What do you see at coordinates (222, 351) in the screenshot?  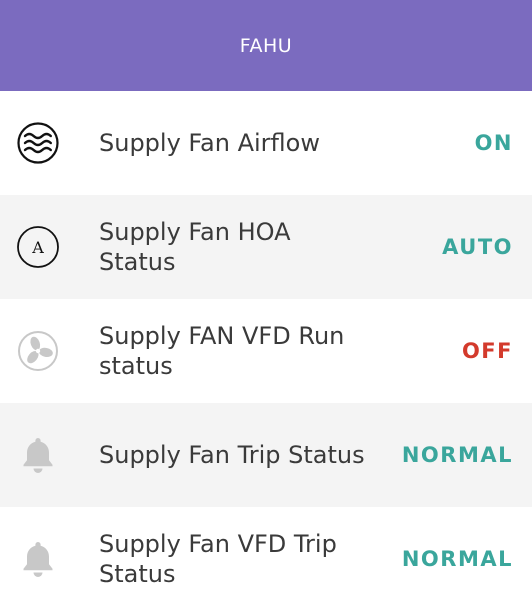 I see `row-label: Supply FAN VFD Run status` at bounding box center [222, 351].